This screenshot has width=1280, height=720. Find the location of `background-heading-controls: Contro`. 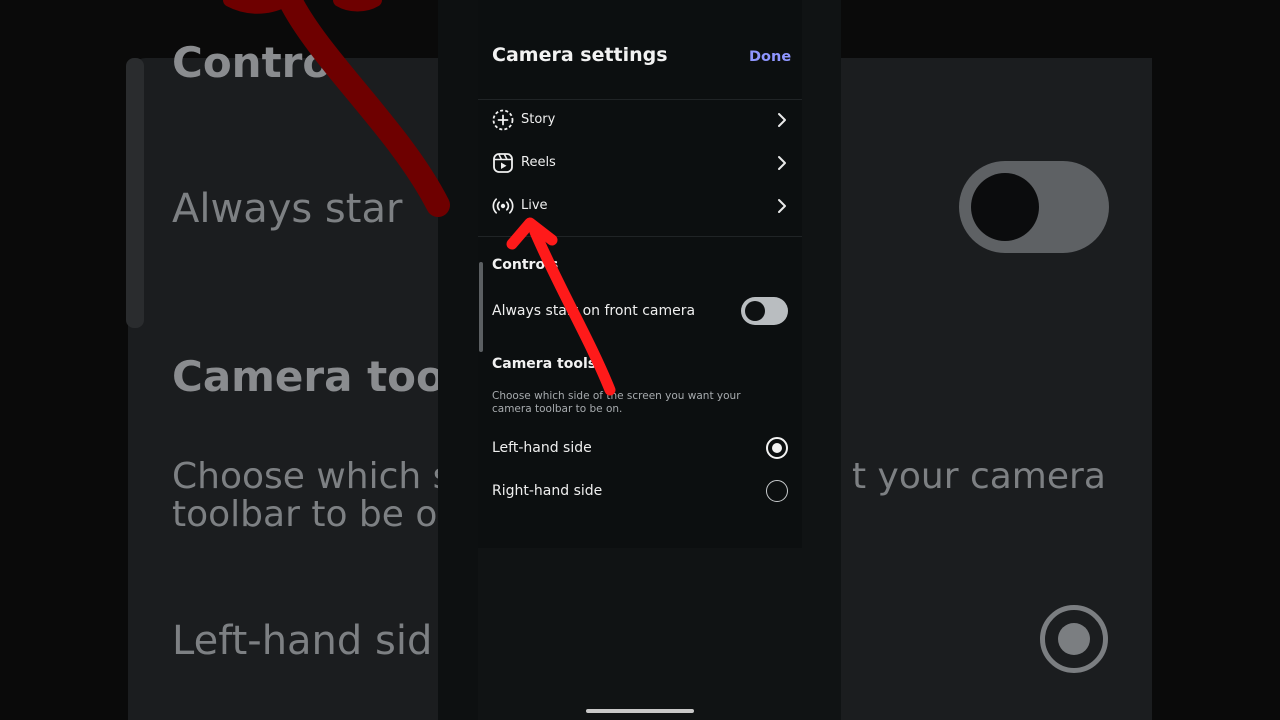

background-heading-controls: Contro is located at coordinates (252, 62).